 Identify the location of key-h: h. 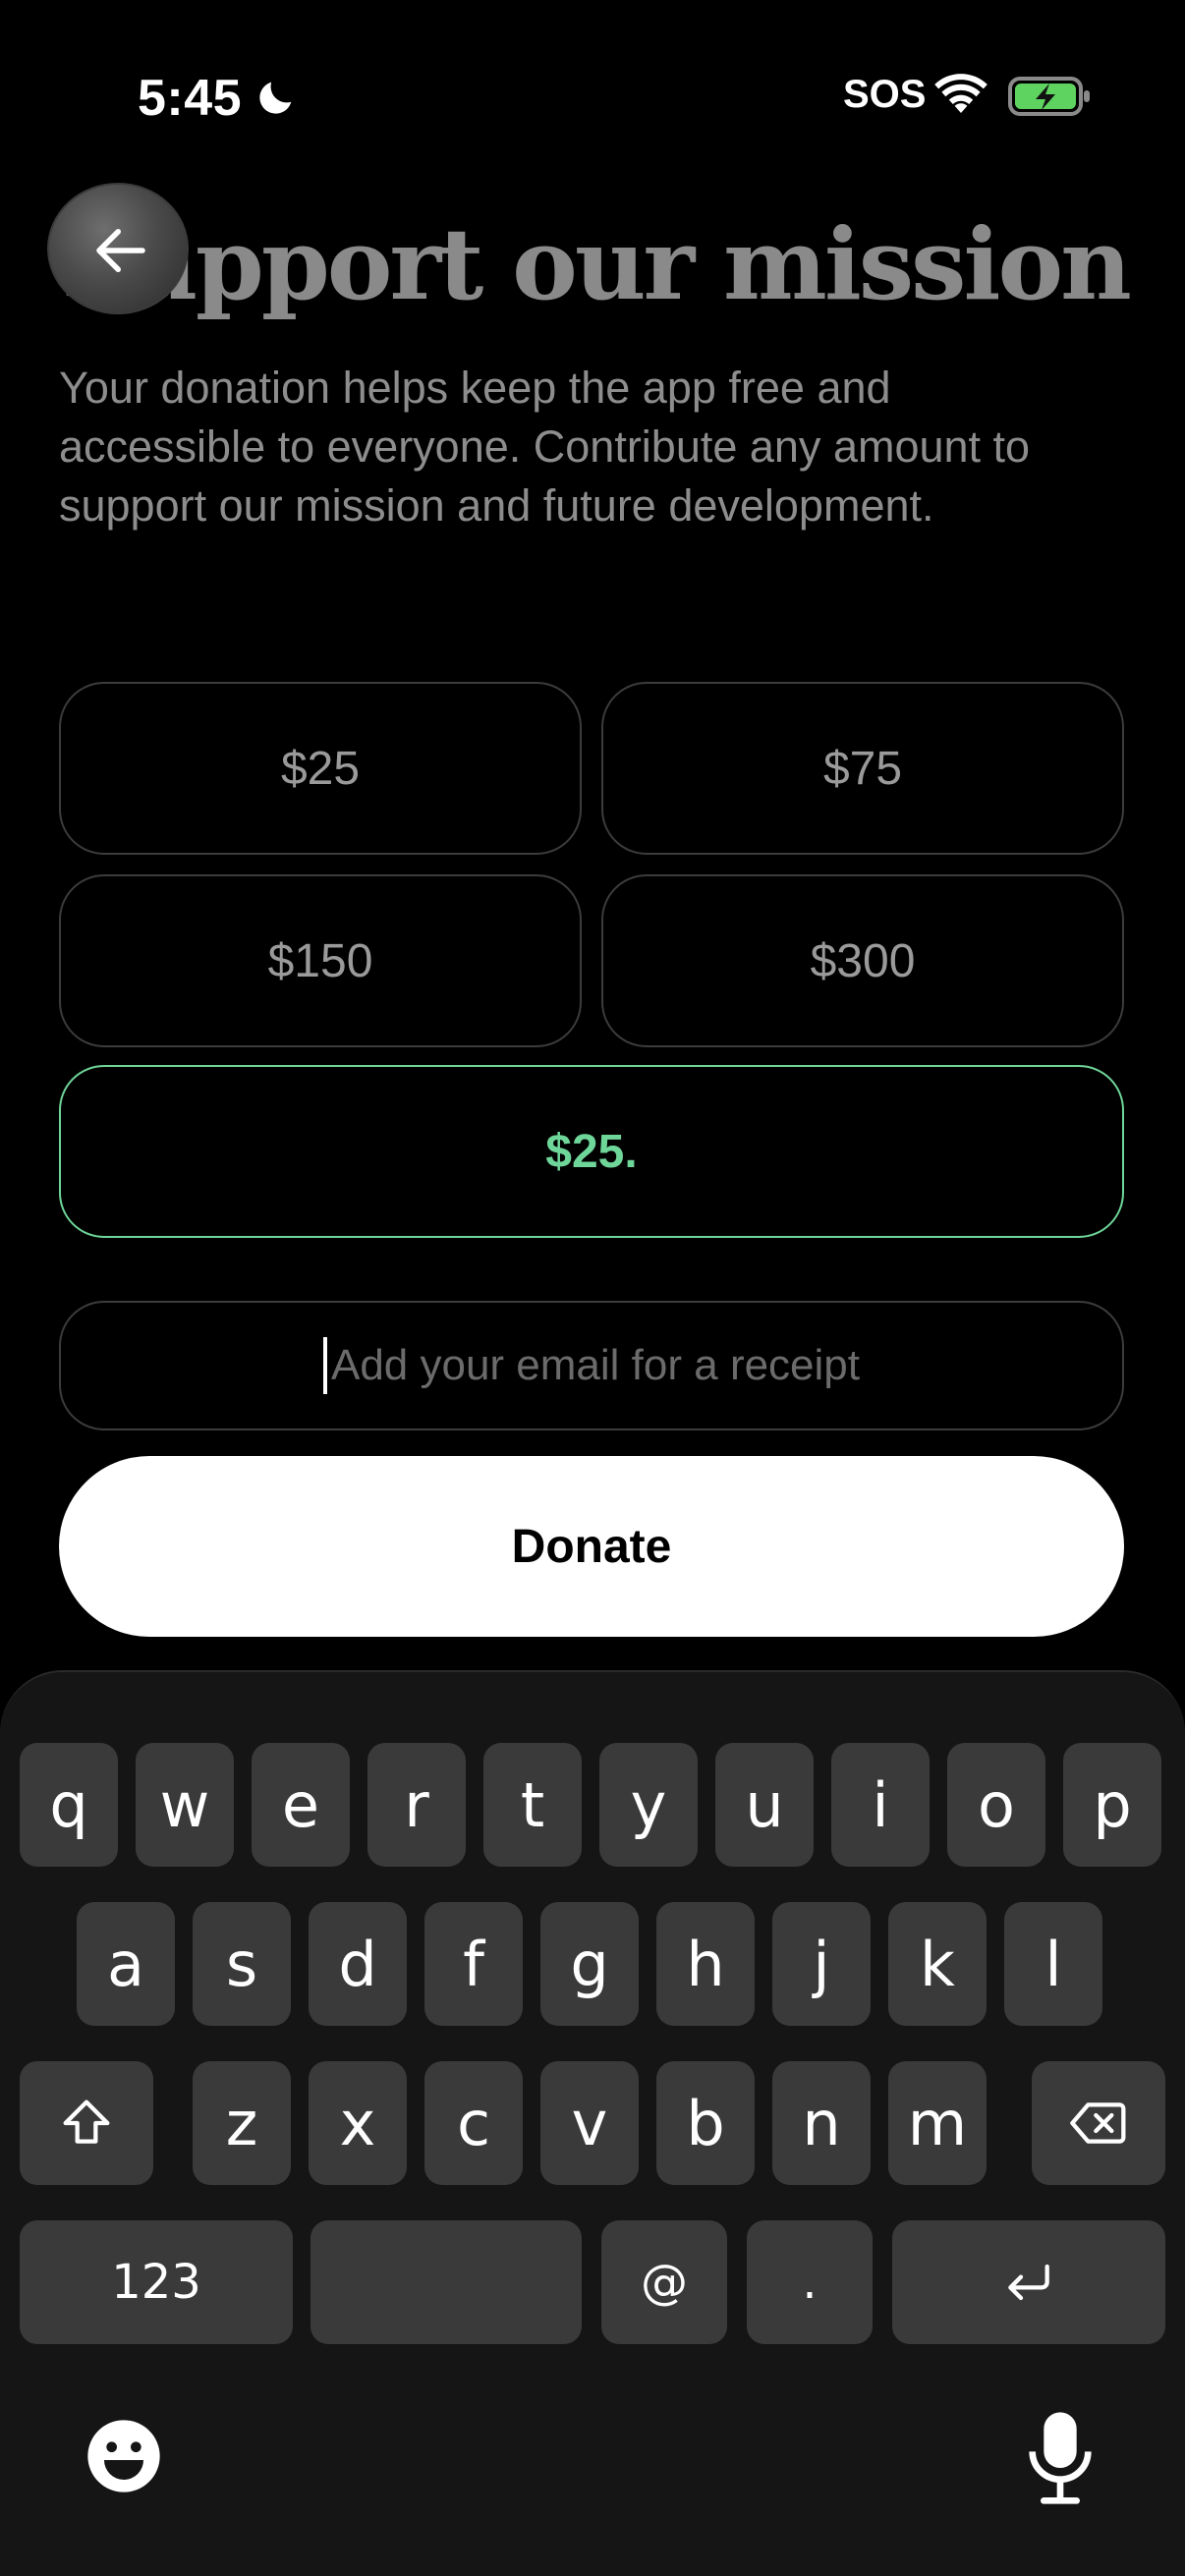
(706, 1964).